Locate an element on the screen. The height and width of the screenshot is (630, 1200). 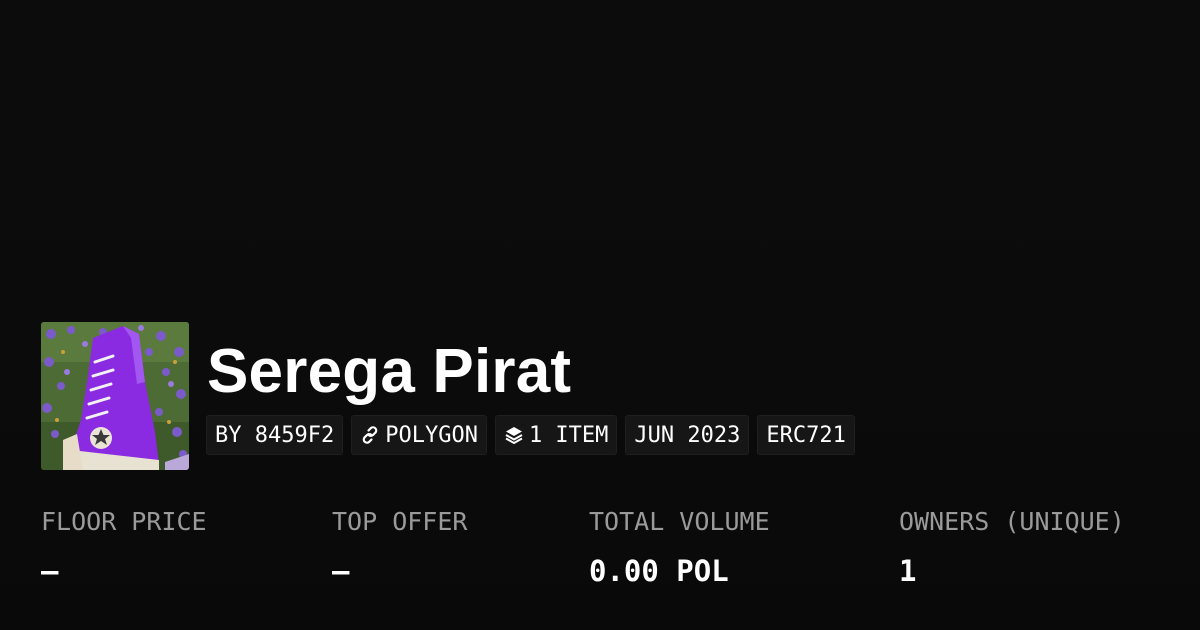
token-standard-pill: ERC721 is located at coordinates (806, 435).